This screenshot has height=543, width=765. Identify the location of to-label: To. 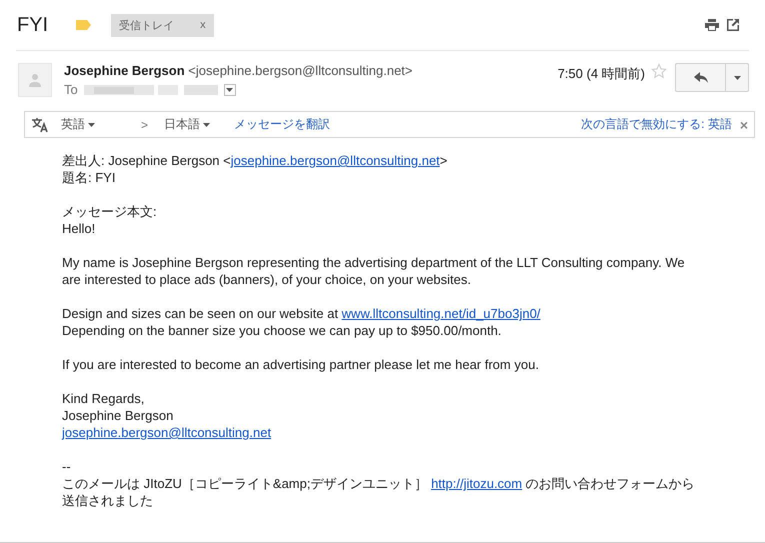
(71, 89).